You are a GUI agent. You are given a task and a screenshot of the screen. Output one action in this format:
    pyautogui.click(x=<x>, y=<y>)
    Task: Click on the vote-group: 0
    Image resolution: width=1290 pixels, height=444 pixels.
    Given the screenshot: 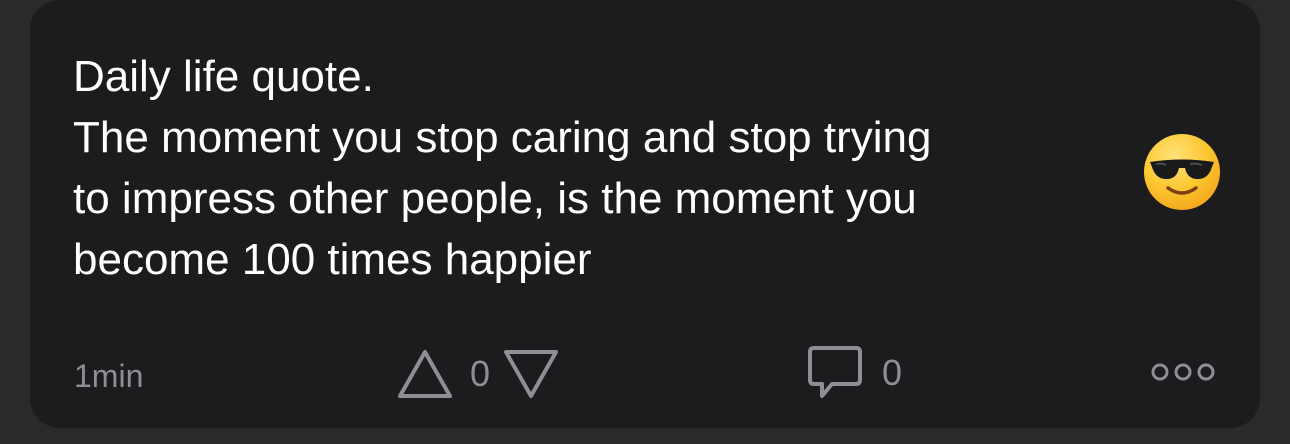 What is the action you would take?
    pyautogui.click(x=478, y=374)
    